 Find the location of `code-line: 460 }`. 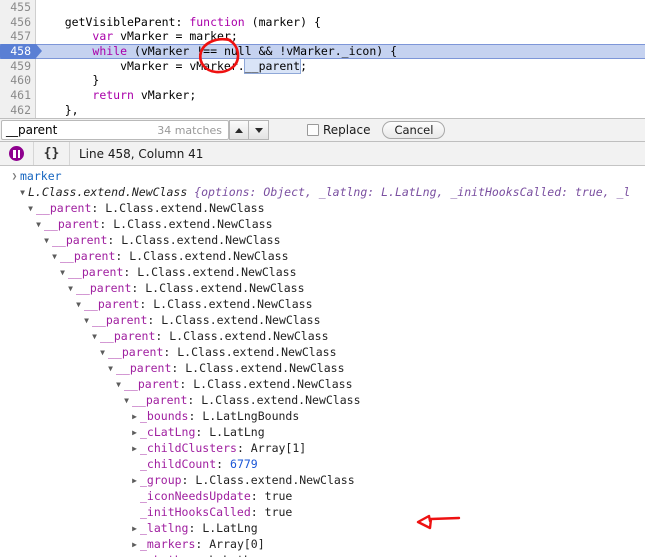

code-line: 460 } is located at coordinates (322, 80).